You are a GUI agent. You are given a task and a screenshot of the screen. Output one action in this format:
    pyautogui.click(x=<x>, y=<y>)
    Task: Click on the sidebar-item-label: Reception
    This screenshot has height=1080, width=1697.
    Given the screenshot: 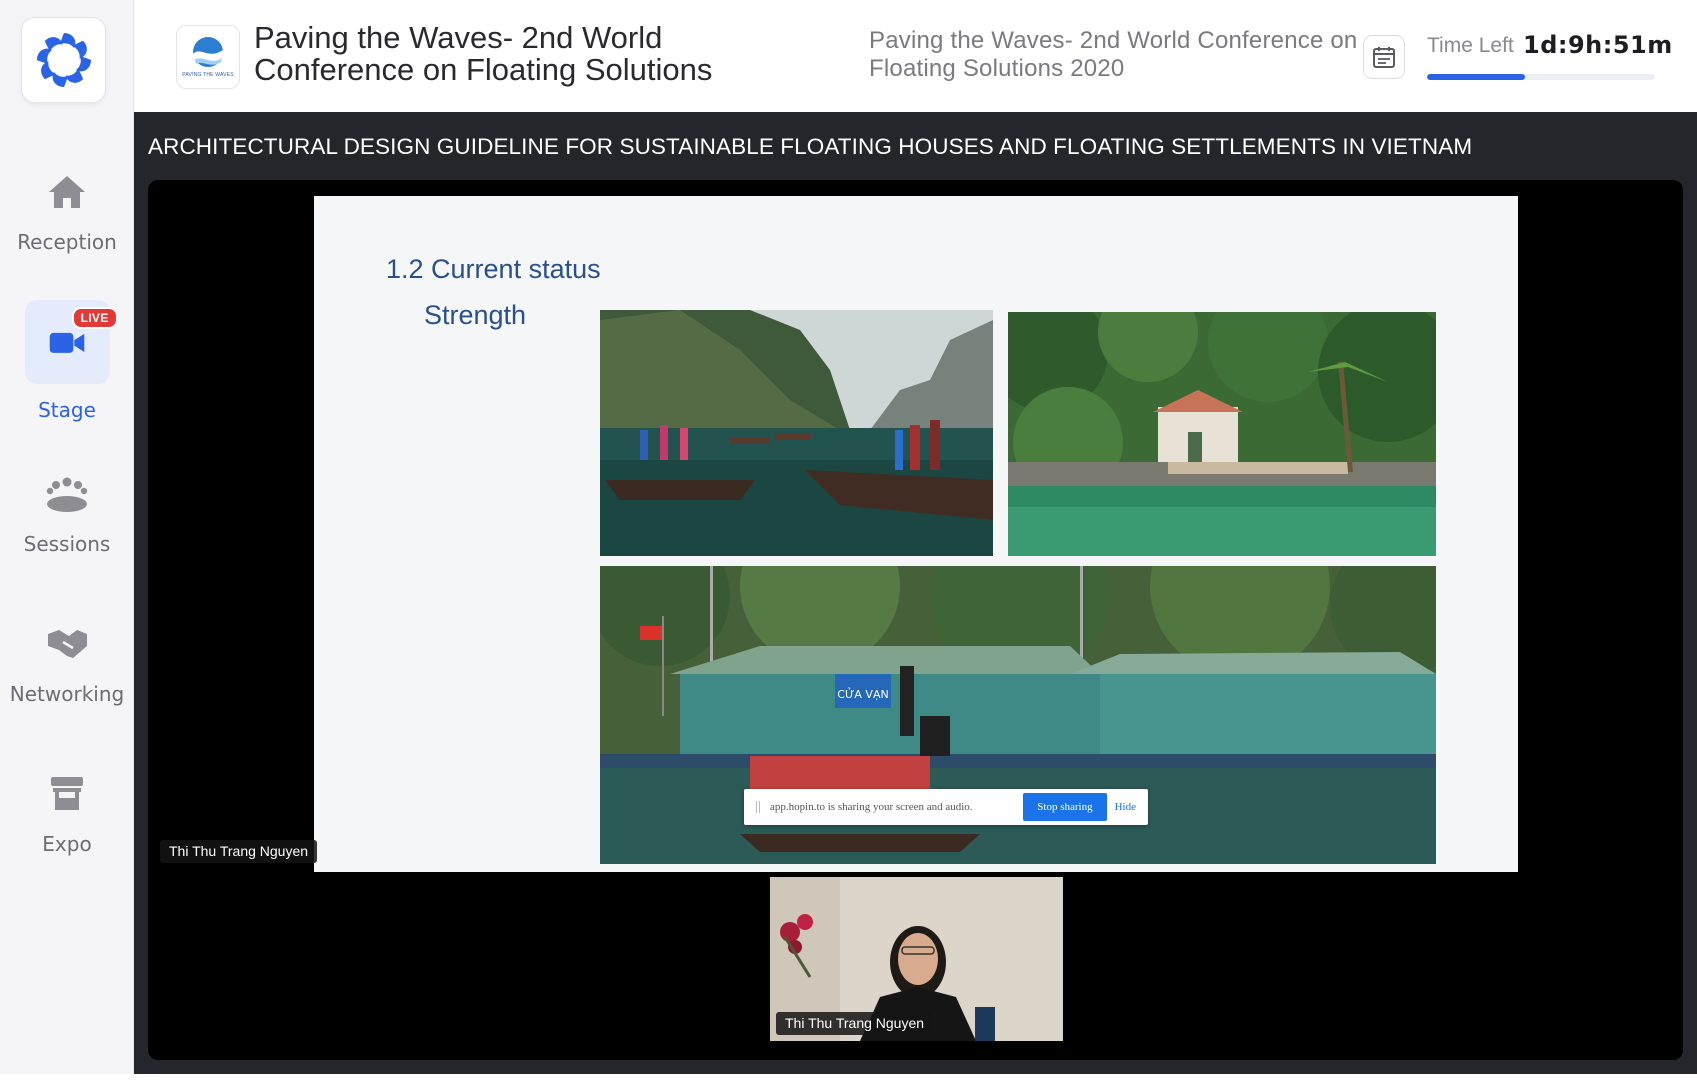 What is the action you would take?
    pyautogui.click(x=67, y=242)
    